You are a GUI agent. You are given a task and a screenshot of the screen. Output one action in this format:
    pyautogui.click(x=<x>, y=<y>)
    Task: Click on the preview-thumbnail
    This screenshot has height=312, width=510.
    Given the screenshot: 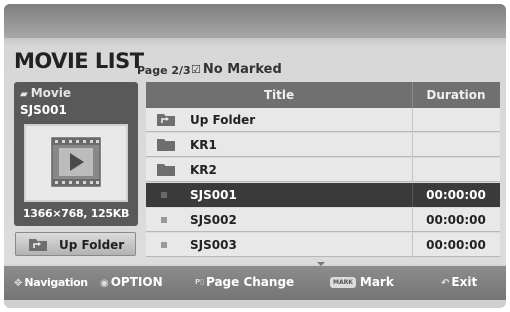 What is the action you would take?
    pyautogui.click(x=76, y=163)
    